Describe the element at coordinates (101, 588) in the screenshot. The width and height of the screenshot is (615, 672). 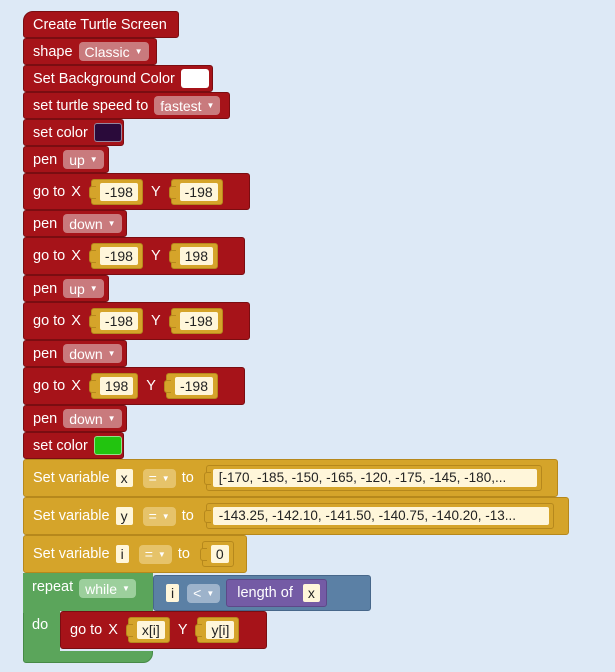
I see `repeat-mode-value: while` at that location.